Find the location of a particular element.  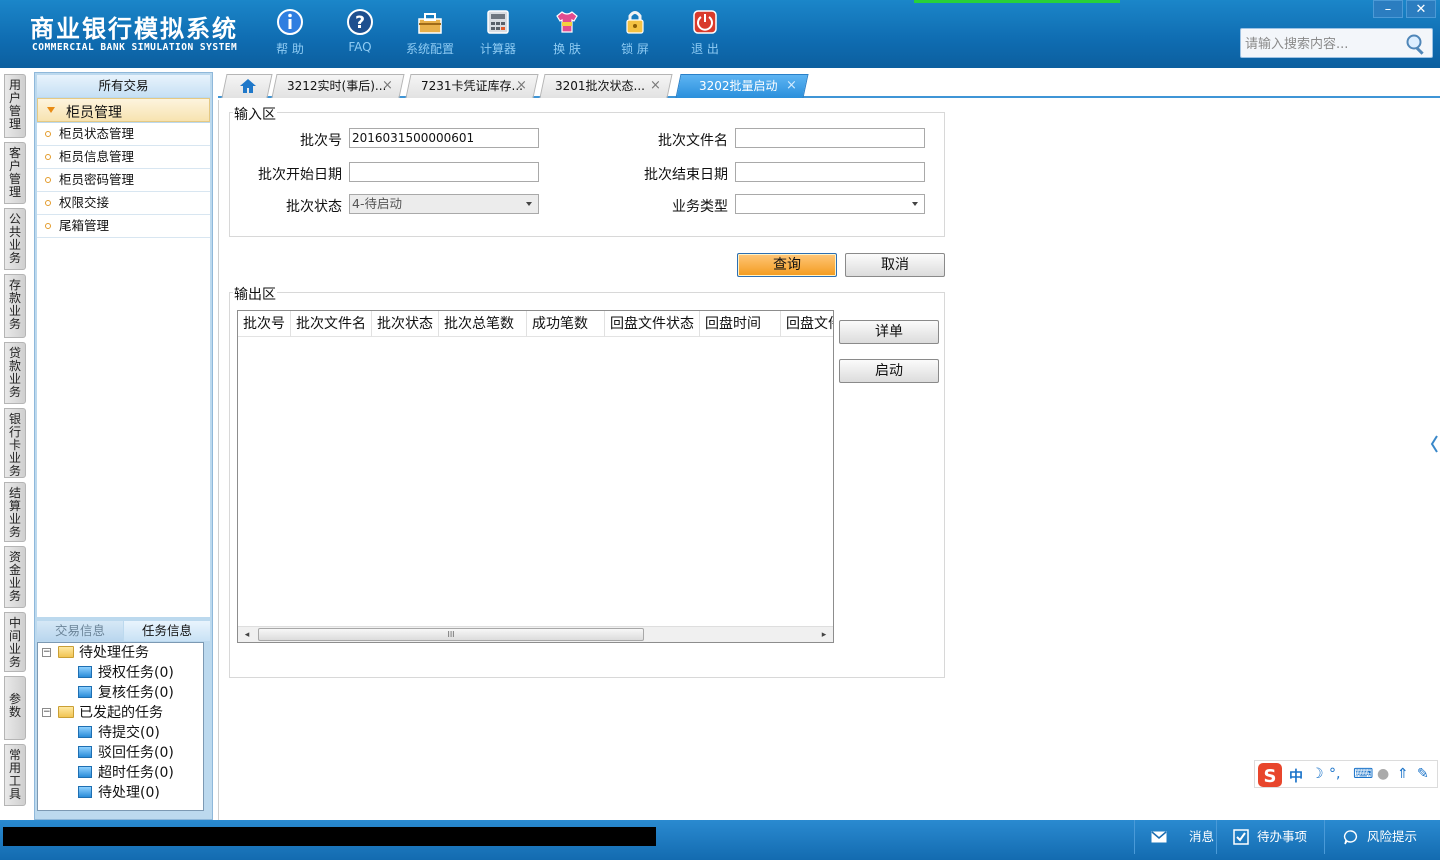

all-transactions-header: 所有交易 is located at coordinates (123, 86).